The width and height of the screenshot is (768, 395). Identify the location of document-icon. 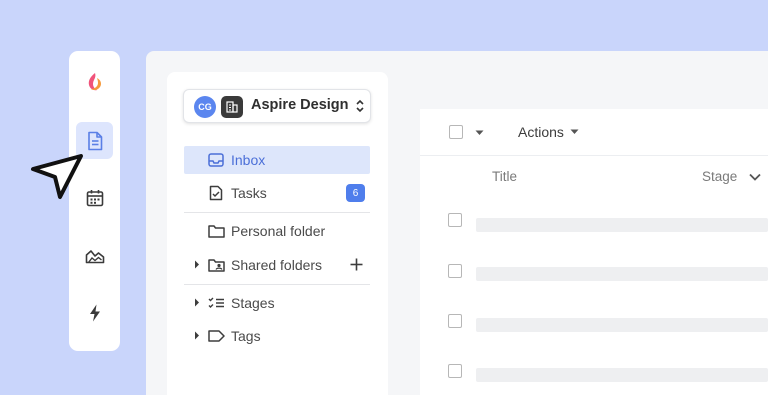
(94, 140).